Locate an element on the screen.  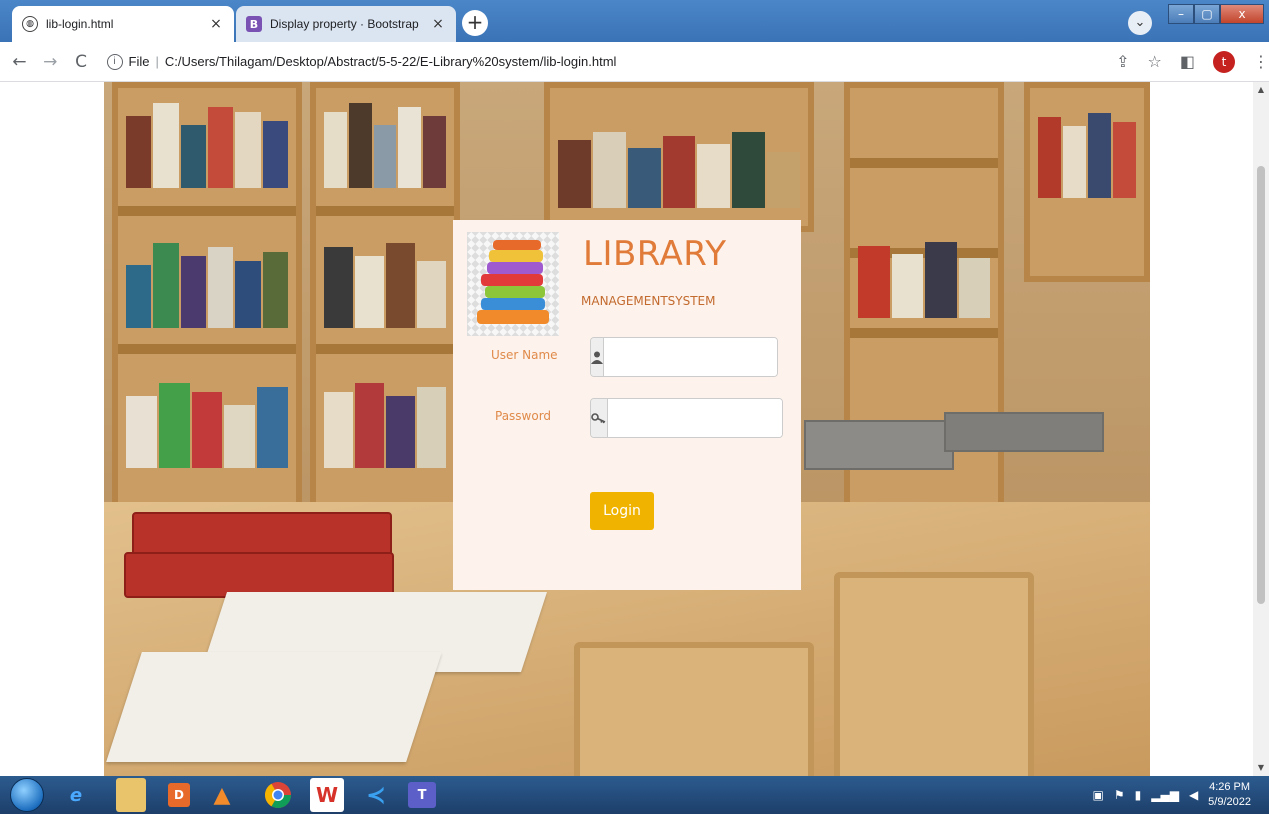
tab-search-button: ⌄ is located at coordinates (1140, 23).